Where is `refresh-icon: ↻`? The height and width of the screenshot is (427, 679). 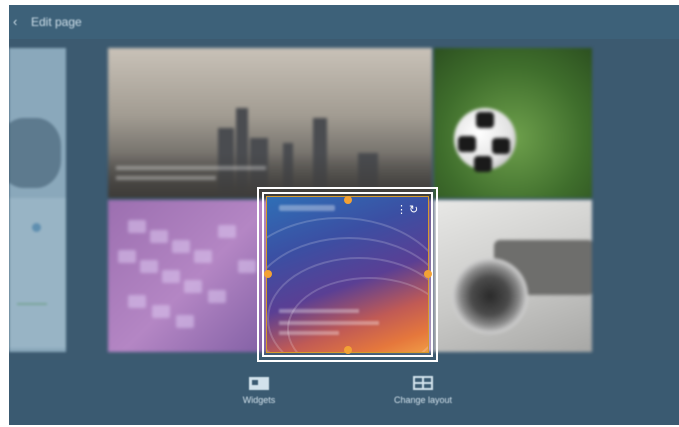 refresh-icon: ↻ is located at coordinates (413, 209).